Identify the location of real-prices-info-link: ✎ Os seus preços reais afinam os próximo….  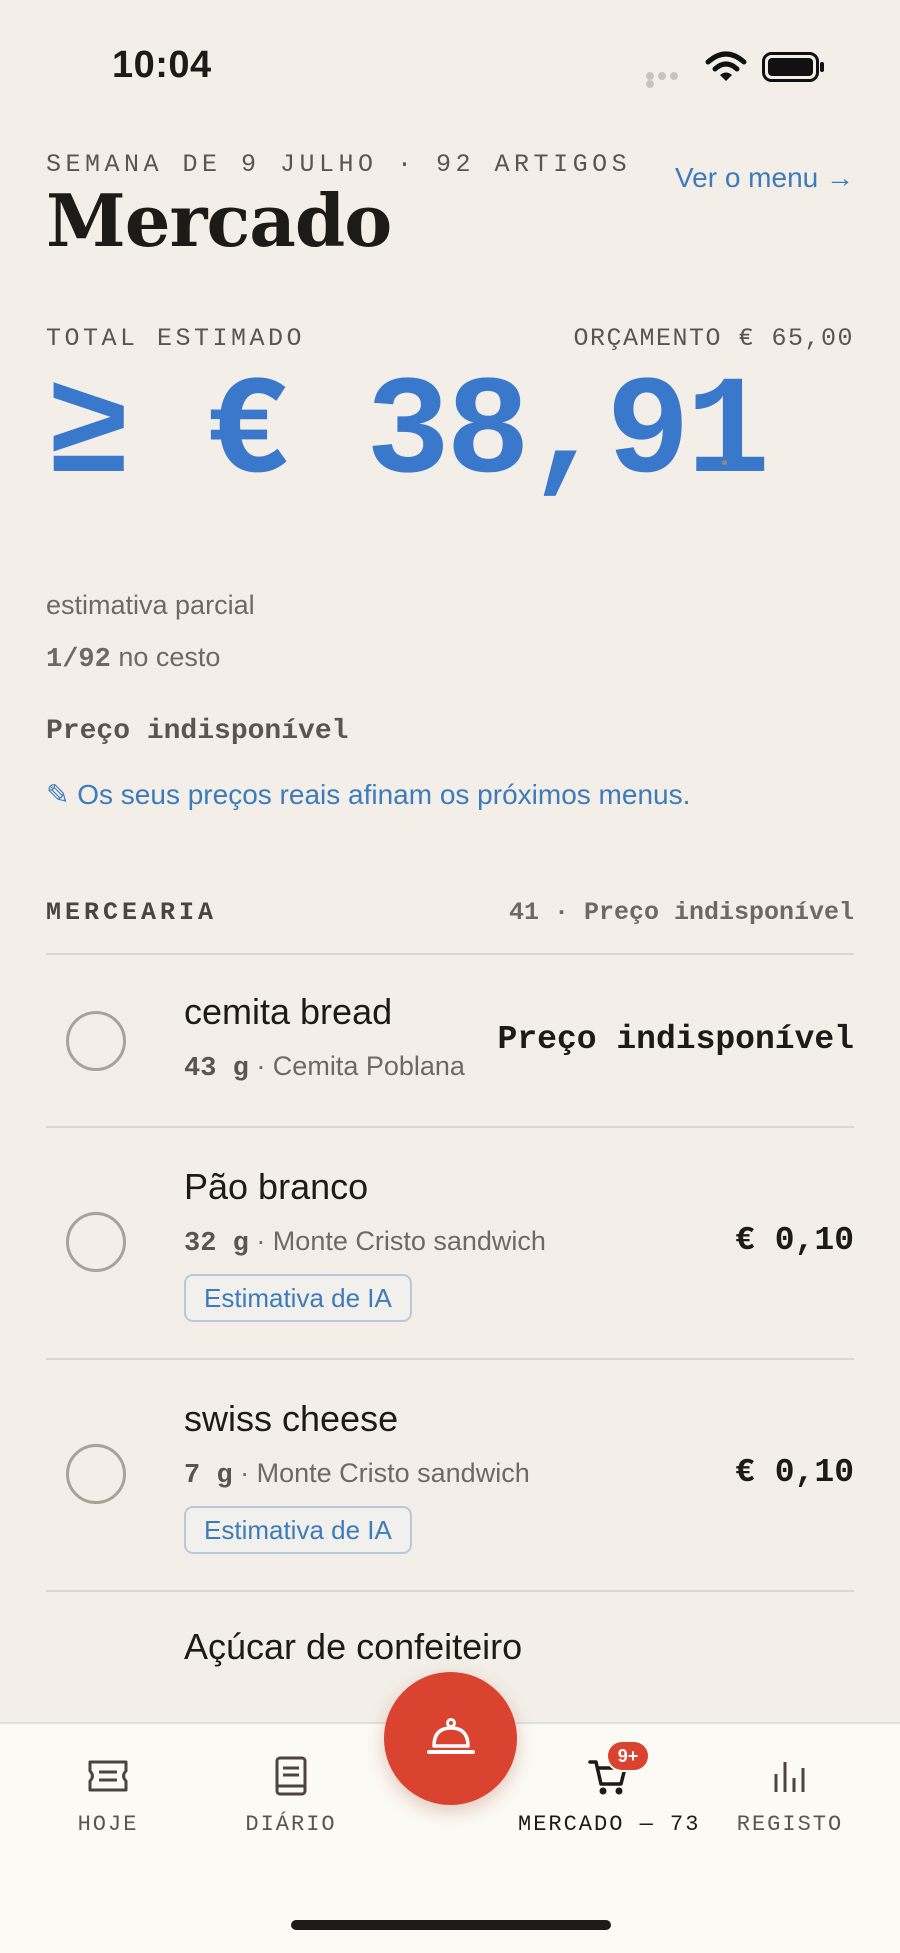
(368, 794).